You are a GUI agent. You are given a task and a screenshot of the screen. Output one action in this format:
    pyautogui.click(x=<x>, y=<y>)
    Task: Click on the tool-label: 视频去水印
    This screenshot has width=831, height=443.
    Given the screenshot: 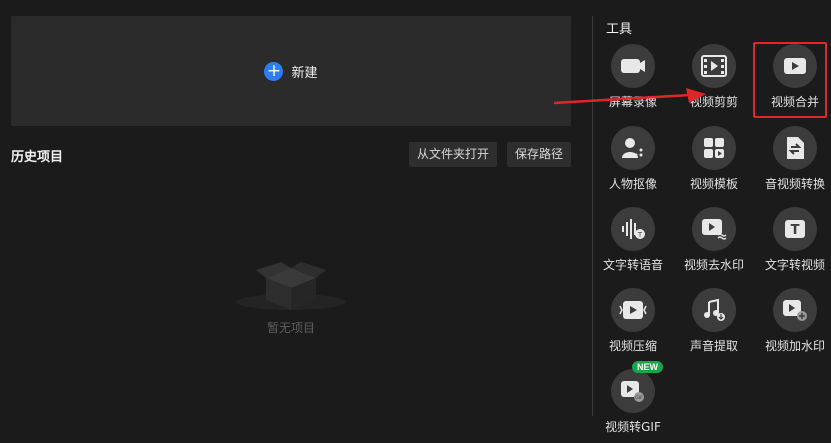 What is the action you would take?
    pyautogui.click(x=713, y=265)
    